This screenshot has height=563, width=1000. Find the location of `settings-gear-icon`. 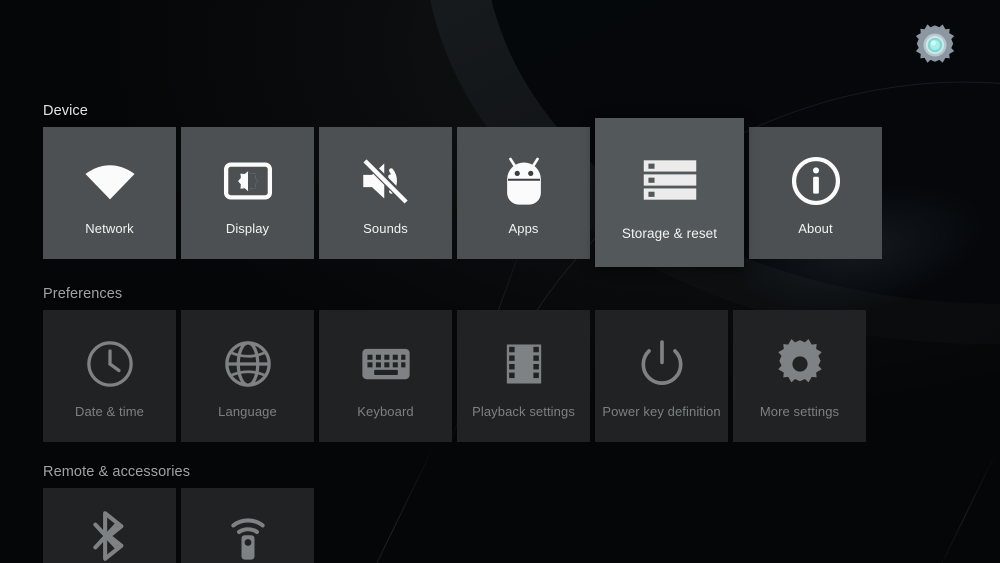

settings-gear-icon is located at coordinates (935, 45).